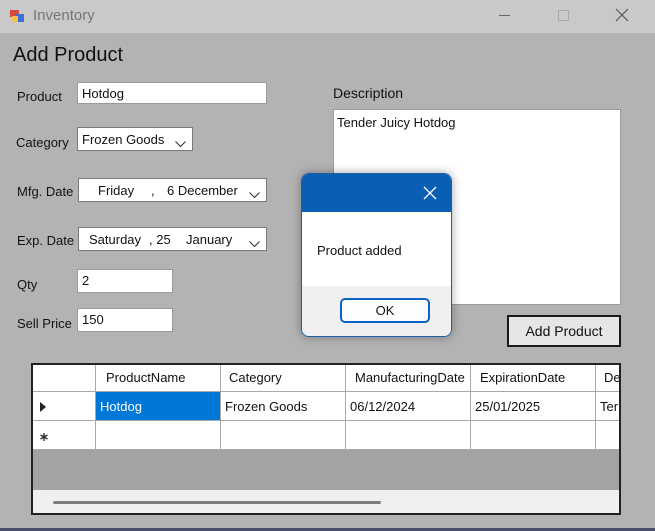 The width and height of the screenshot is (655, 531). What do you see at coordinates (125, 281) in the screenshot?
I see `qty-input: 2` at bounding box center [125, 281].